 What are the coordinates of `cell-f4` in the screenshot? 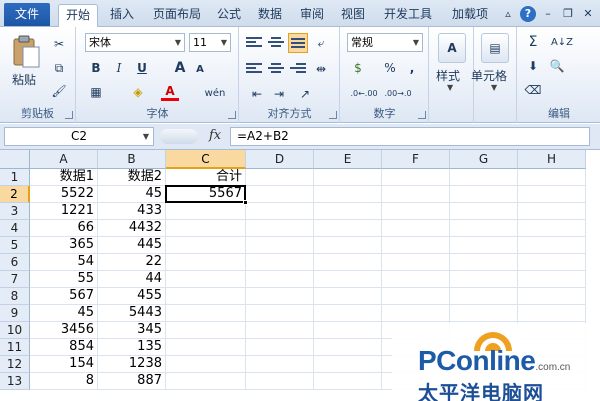 It's located at (416, 228).